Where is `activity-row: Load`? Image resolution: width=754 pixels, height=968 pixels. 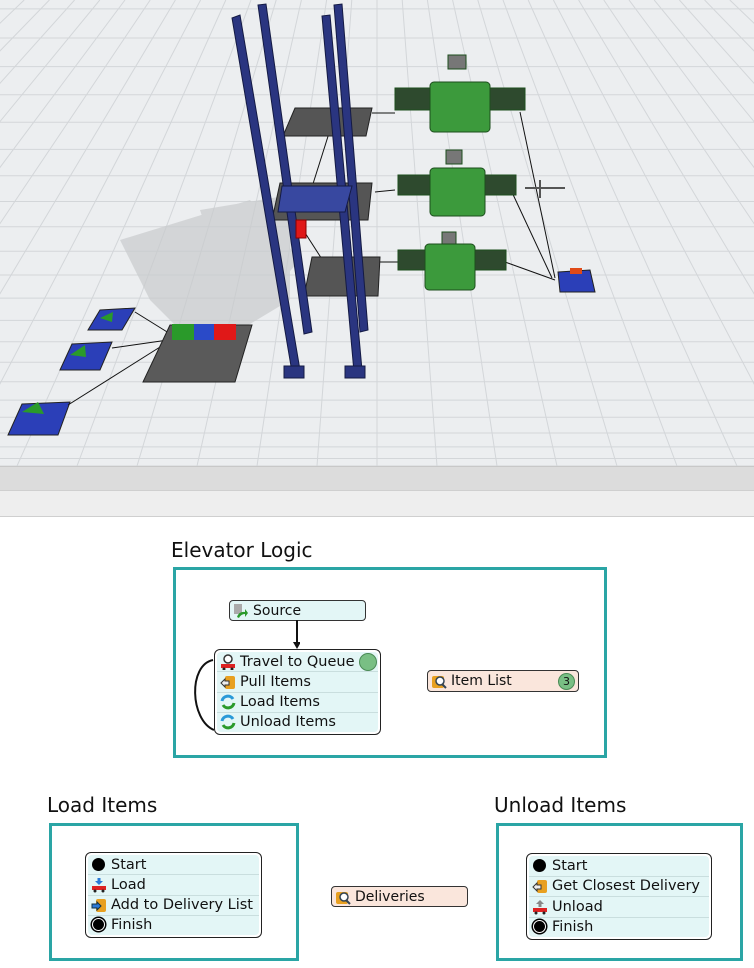
activity-row: Load is located at coordinates (173, 885).